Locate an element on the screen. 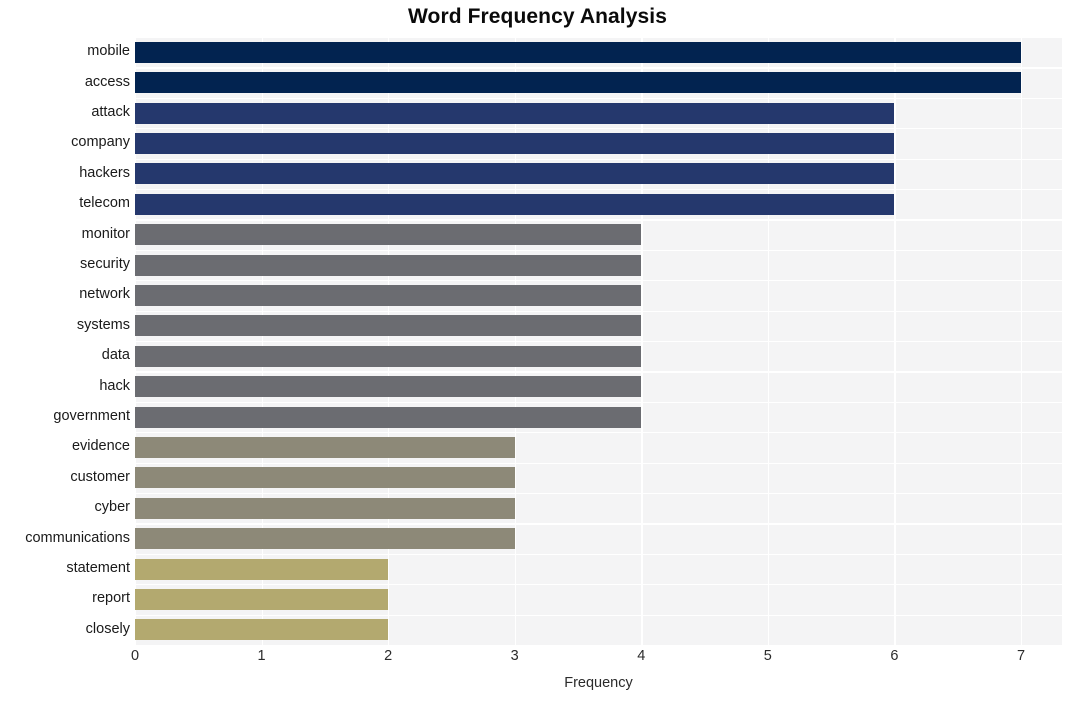 The height and width of the screenshot is (701, 1075). x-axis-tick-label: 2 is located at coordinates (388, 656).